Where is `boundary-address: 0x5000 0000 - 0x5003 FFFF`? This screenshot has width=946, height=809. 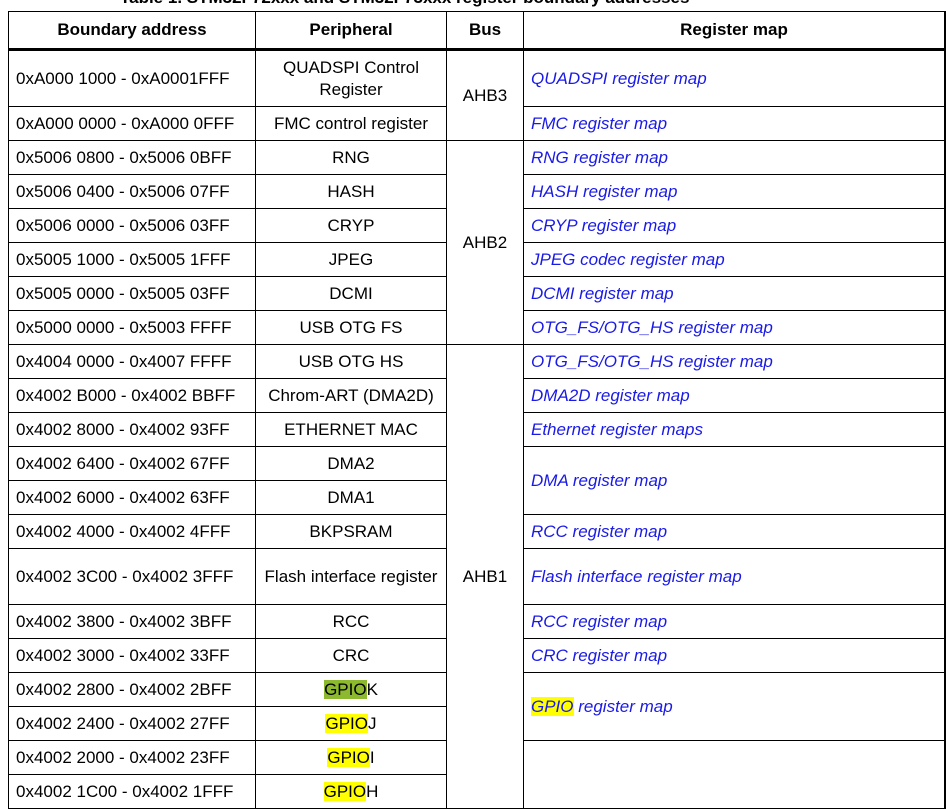
boundary-address: 0x5000 0000 - 0x5003 FFFF is located at coordinates (132, 327).